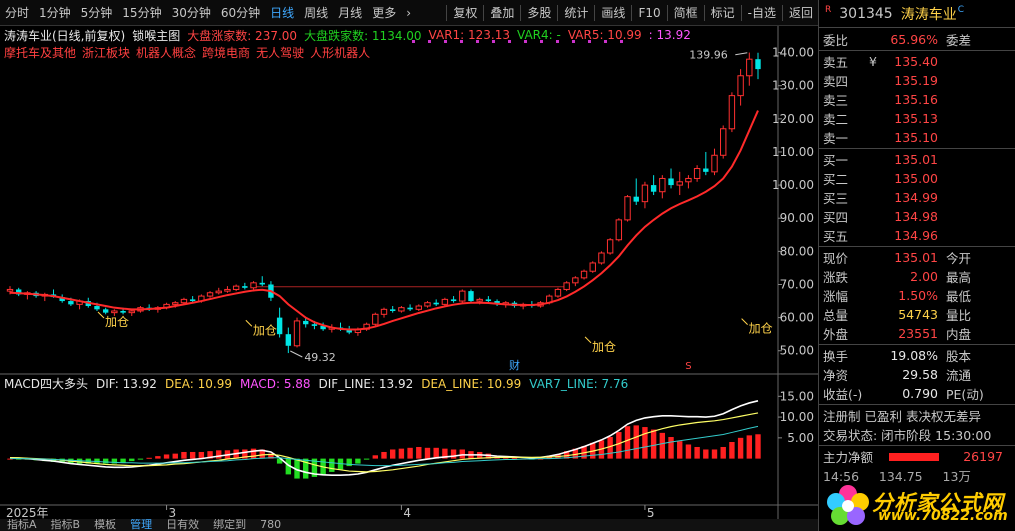  What do you see at coordinates (959, 334) in the screenshot?
I see `stat-label-2: 内盘` at bounding box center [959, 334].